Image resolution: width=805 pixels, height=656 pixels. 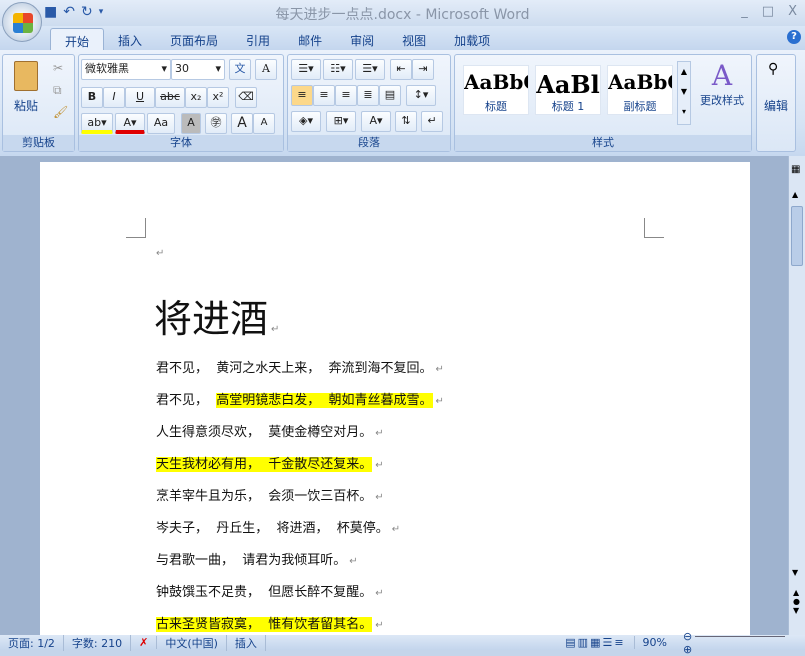 What do you see at coordinates (216, 123) in the screenshot?
I see `enclose-characters-button: ㊫` at bounding box center [216, 123].